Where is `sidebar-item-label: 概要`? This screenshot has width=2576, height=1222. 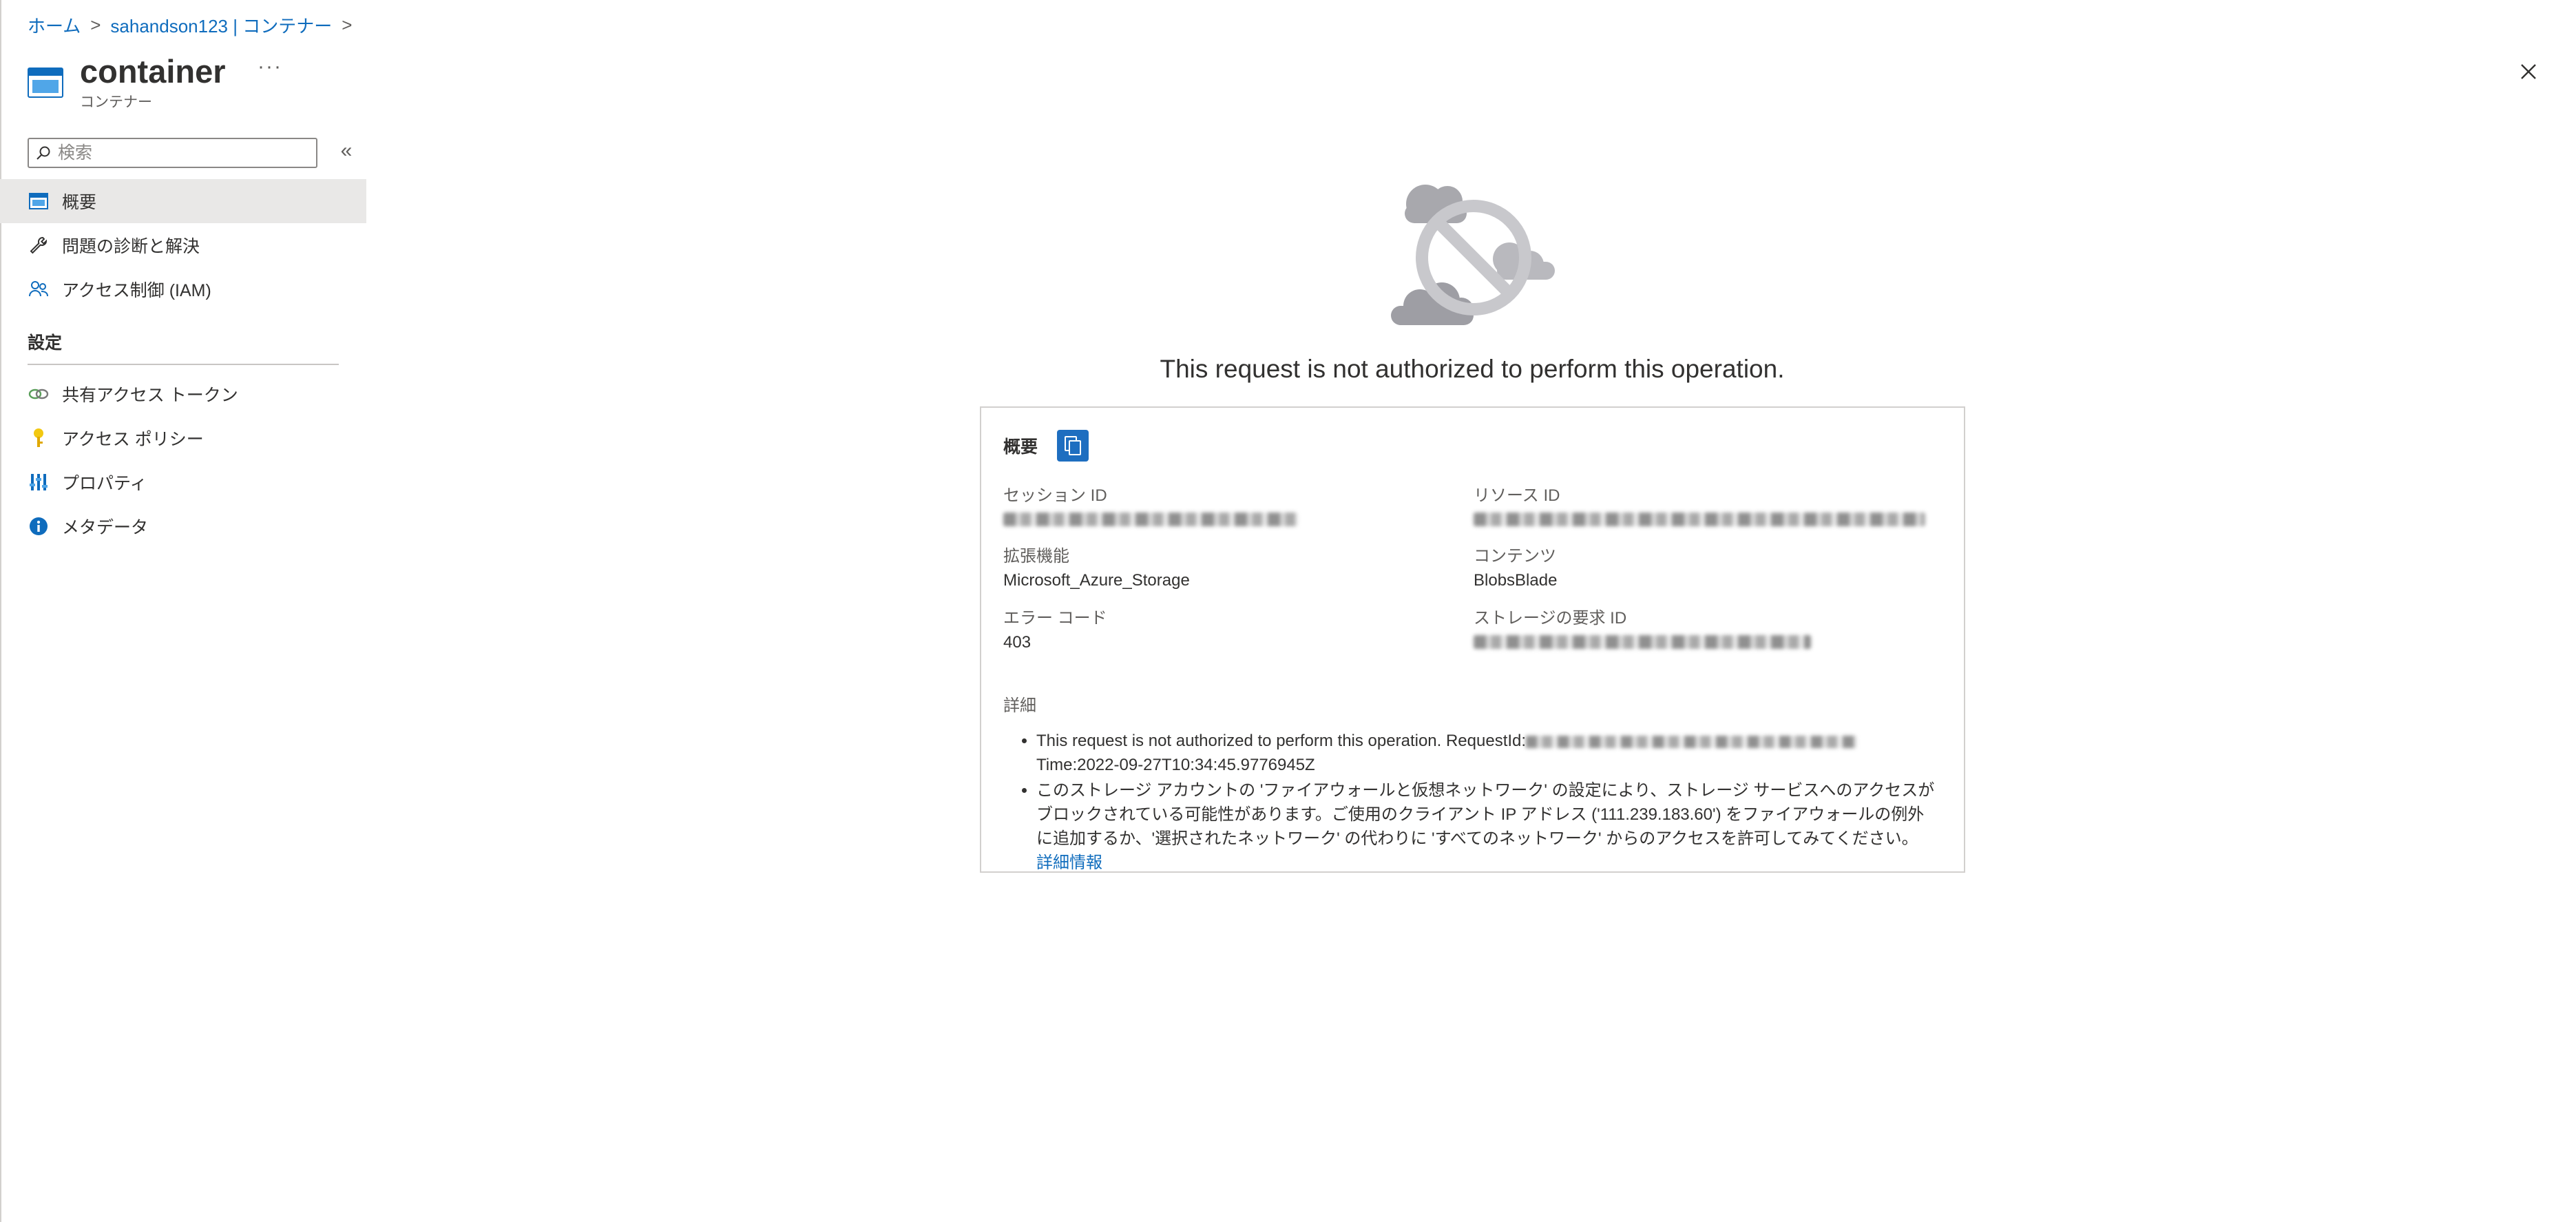
sidebar-item-label: 概要 is located at coordinates (79, 203).